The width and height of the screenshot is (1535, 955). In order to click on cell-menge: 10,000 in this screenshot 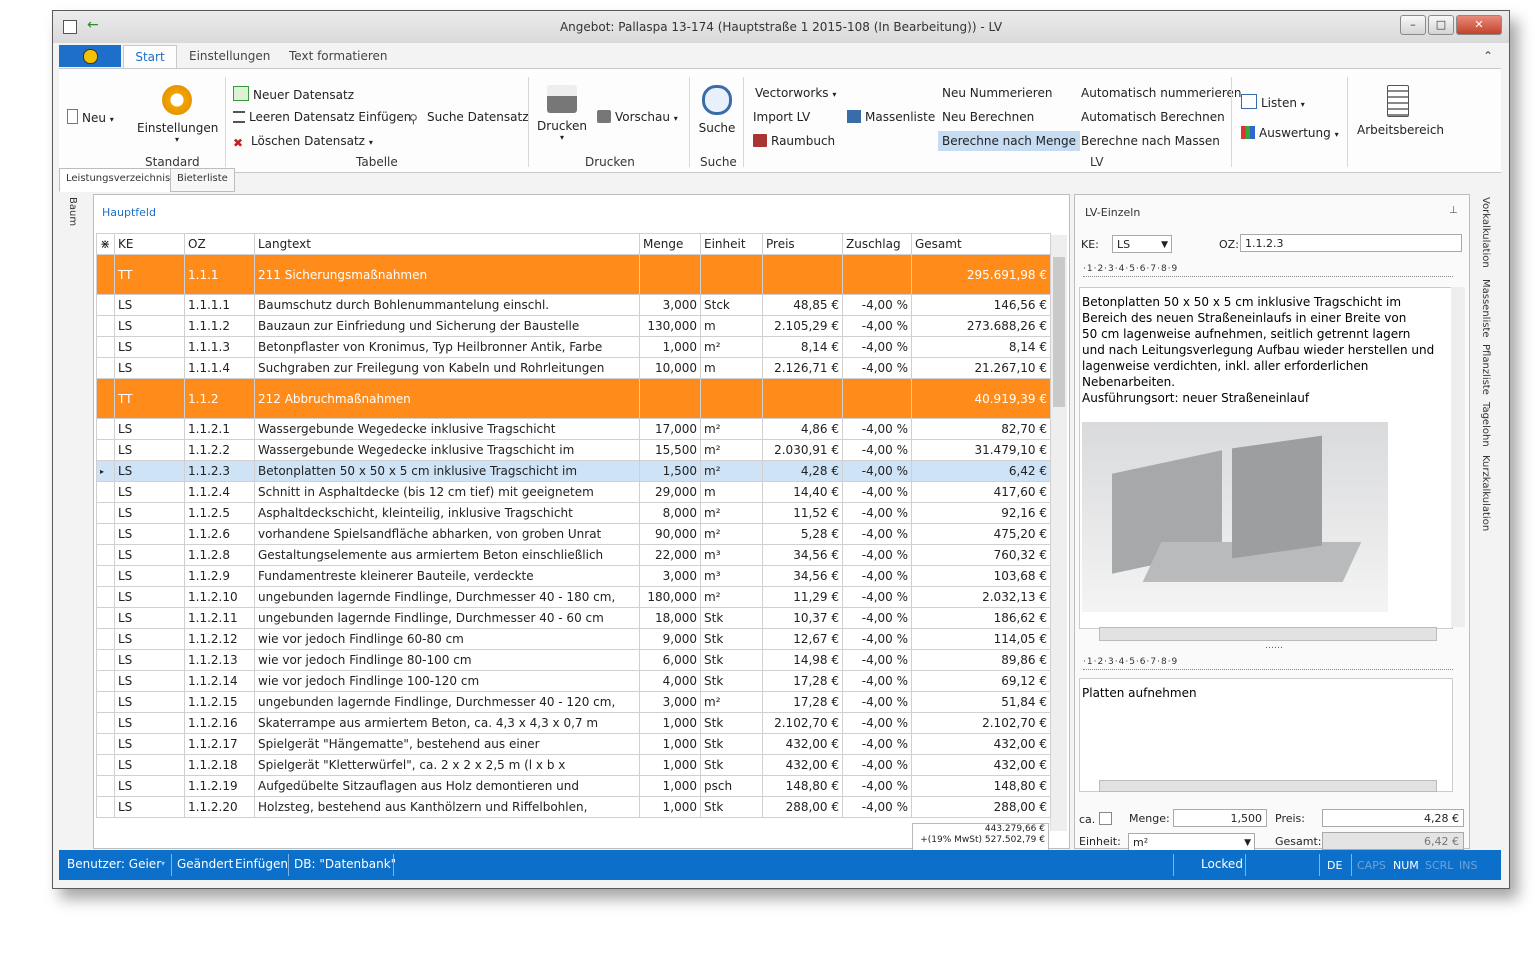, I will do `click(670, 368)`.